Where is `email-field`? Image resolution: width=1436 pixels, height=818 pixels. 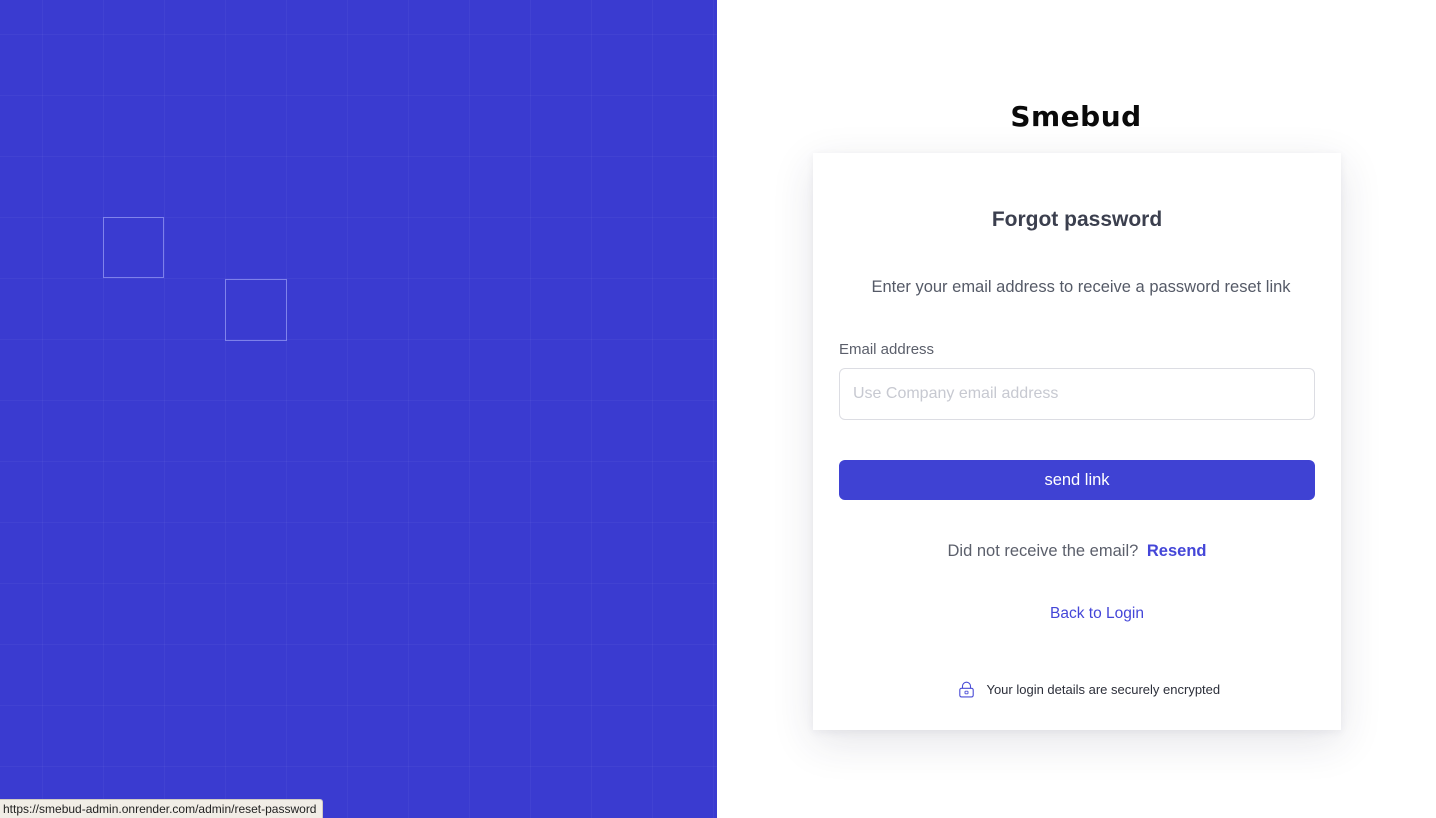 email-field is located at coordinates (1077, 394).